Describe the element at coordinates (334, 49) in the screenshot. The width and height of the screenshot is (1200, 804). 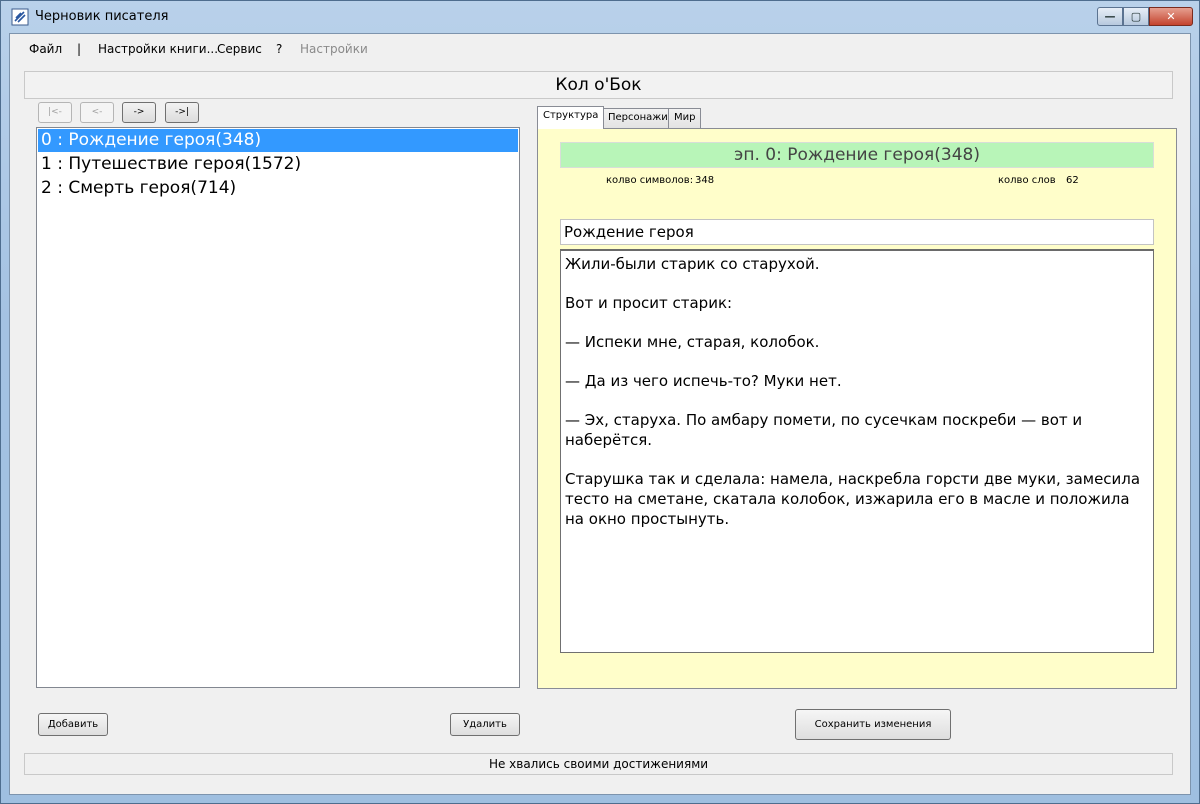
I see `menu-settings: Настройки` at that location.